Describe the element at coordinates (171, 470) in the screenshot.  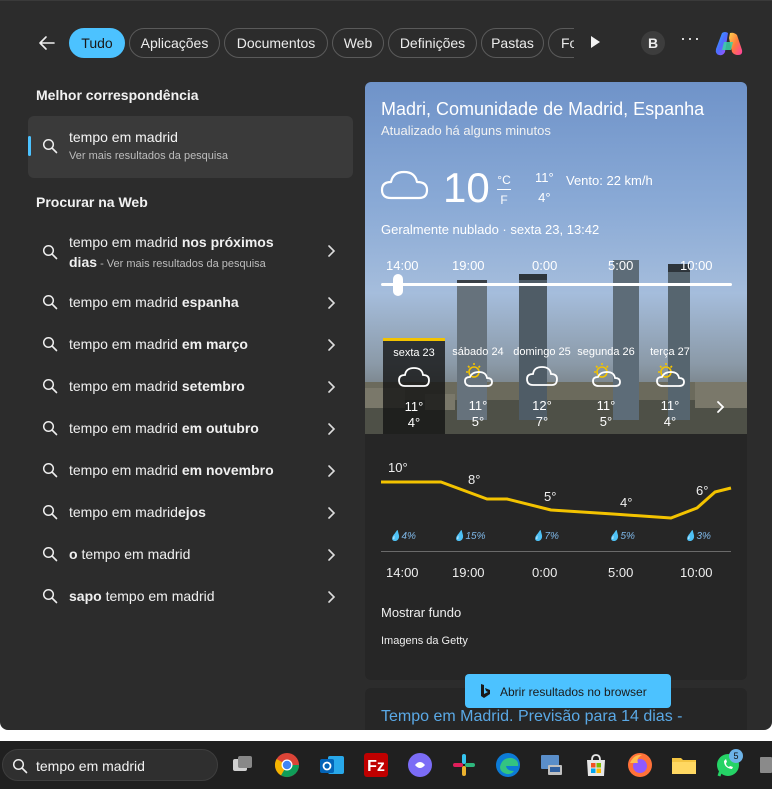
I see `suggestion-text: tempo em madrid em novembro` at that location.